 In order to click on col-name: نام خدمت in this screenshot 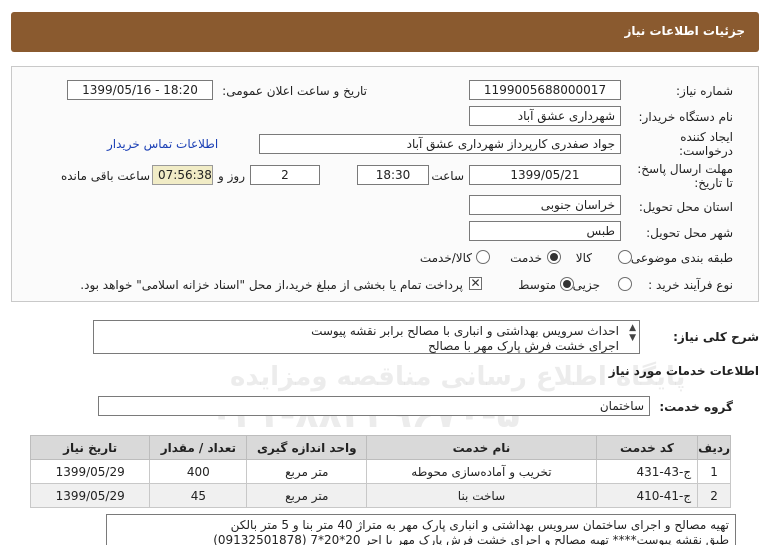, I will do `click(481, 447)`.